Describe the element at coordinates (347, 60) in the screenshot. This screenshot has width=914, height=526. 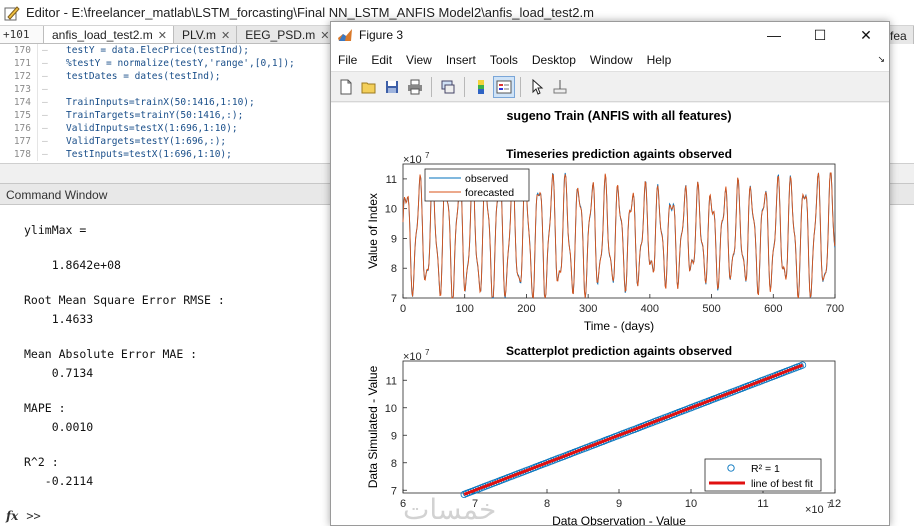
I see `menu-file: File` at that location.